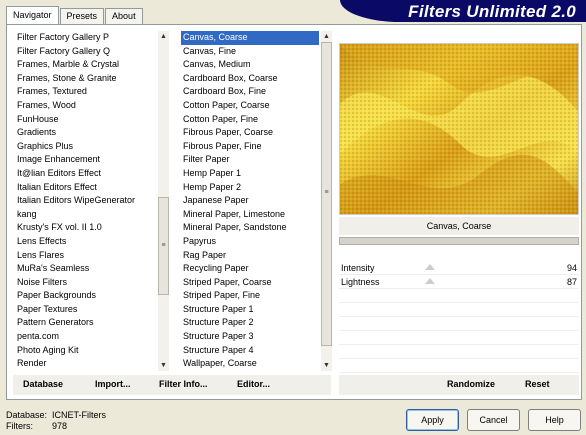 The height and width of the screenshot is (435, 586). What do you see at coordinates (250, 310) in the screenshot?
I see `list-item: Structure Paper 1` at bounding box center [250, 310].